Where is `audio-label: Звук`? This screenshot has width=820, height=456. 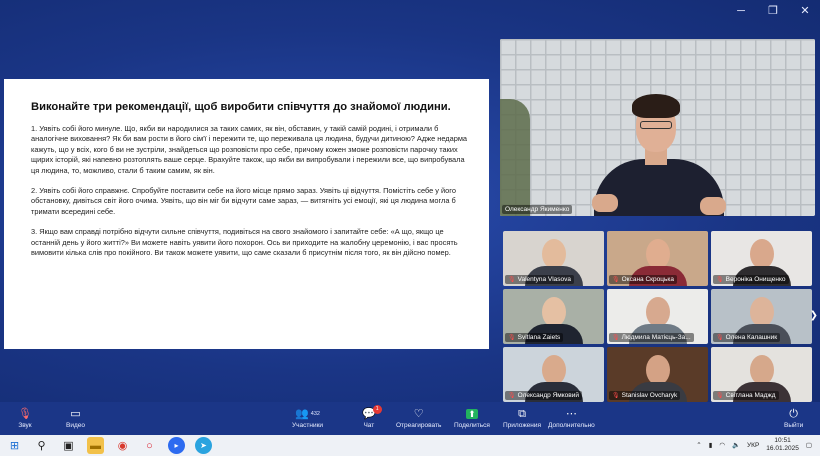 audio-label: Звук is located at coordinates (25, 425).